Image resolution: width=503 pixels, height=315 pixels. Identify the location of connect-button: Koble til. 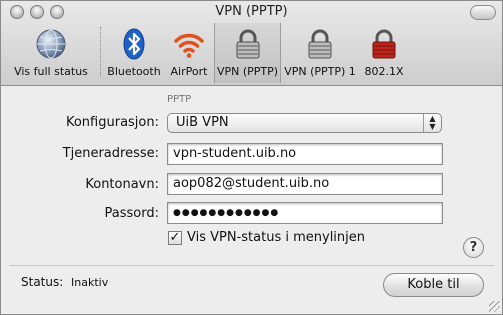
(433, 285).